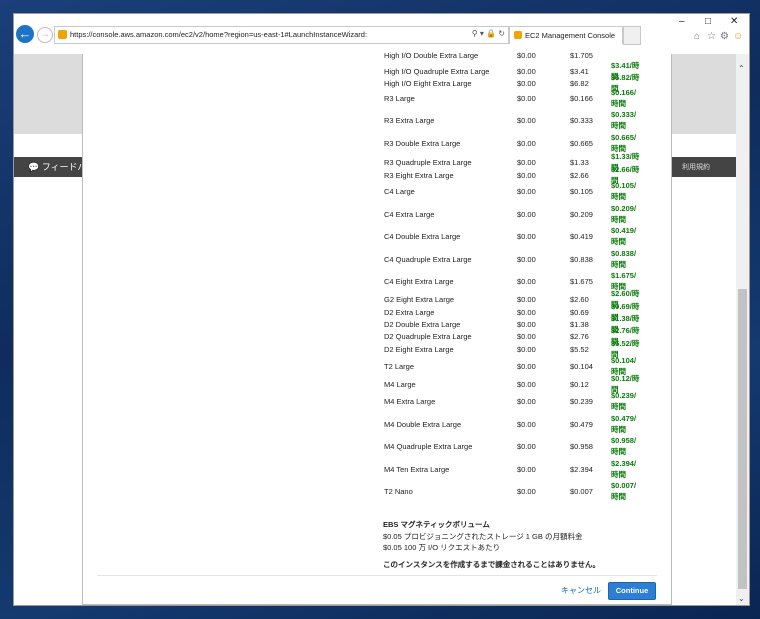 Image resolution: width=760 pixels, height=619 pixels. Describe the element at coordinates (25, 34) in the screenshot. I see `back-icon: ←` at that location.